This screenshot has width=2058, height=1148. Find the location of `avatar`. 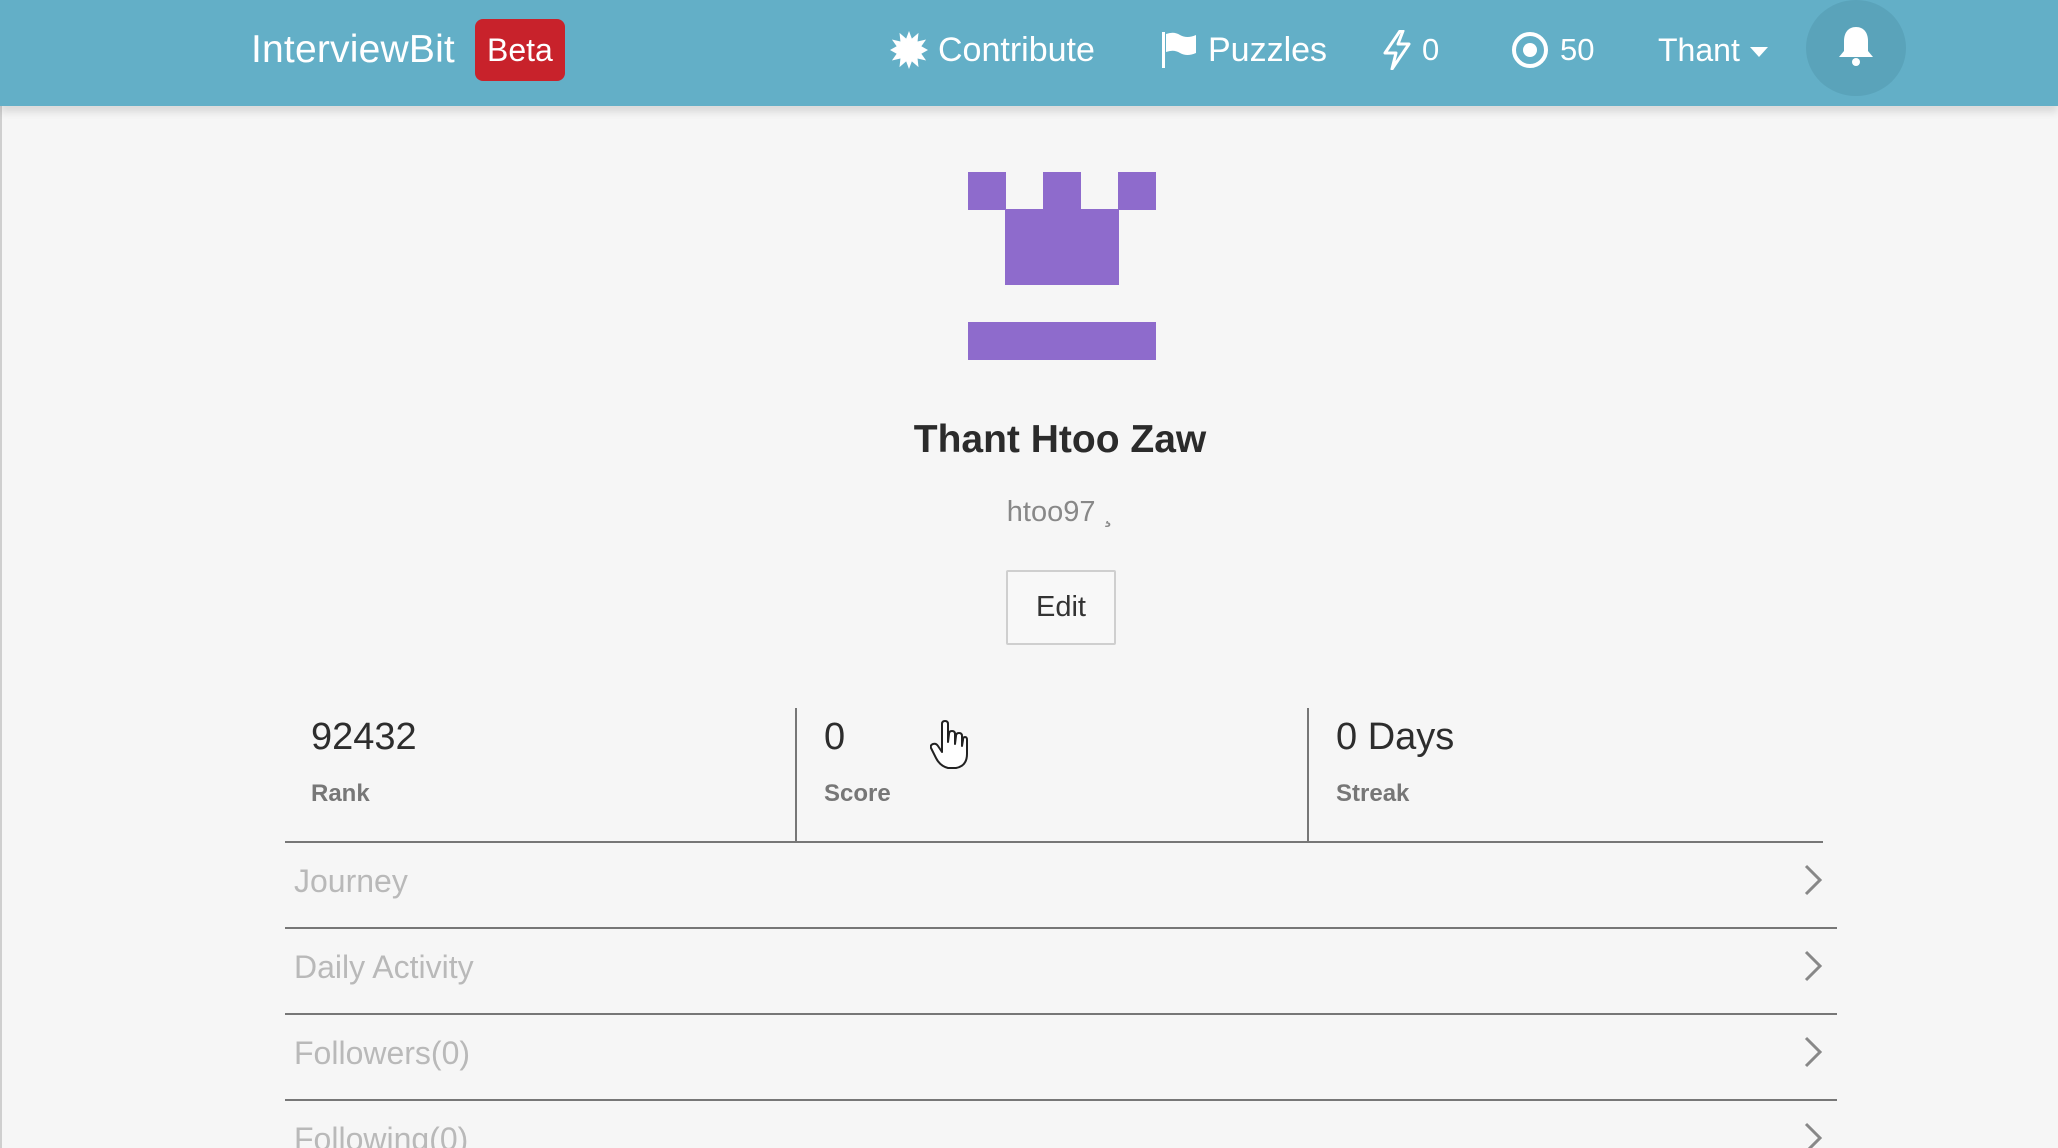

avatar is located at coordinates (1062, 266).